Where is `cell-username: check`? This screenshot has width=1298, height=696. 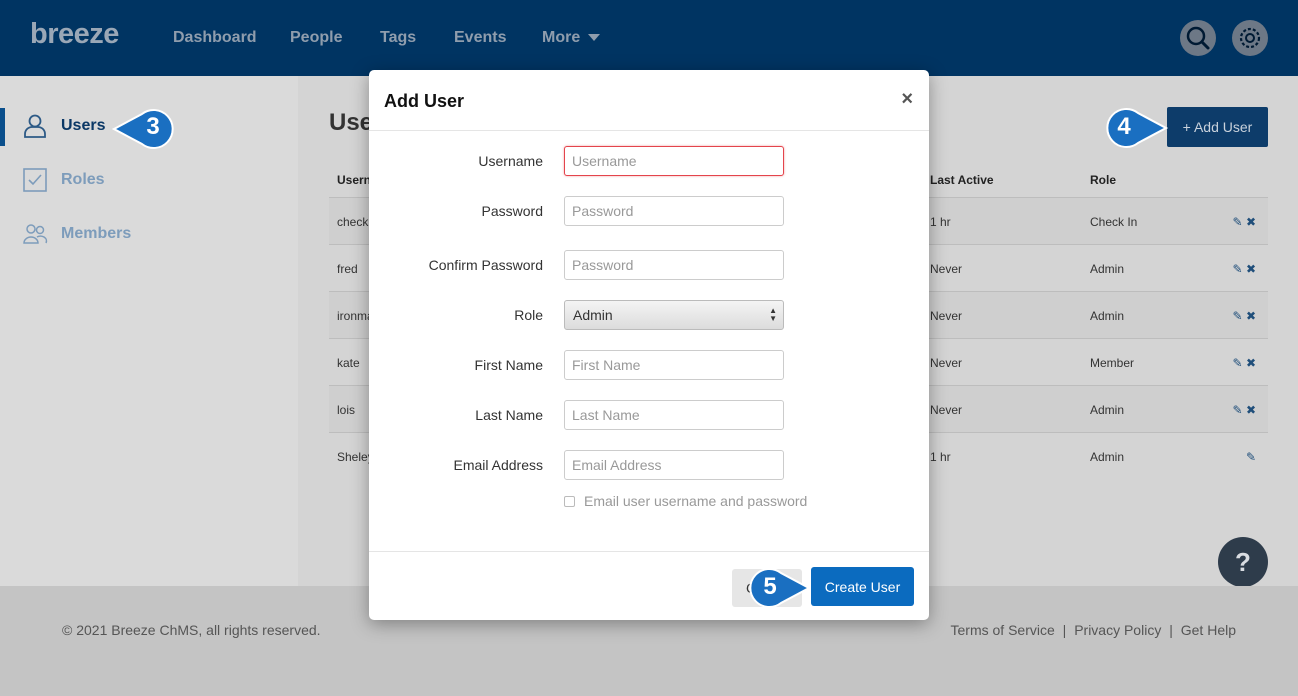
cell-username: check is located at coordinates (353, 222).